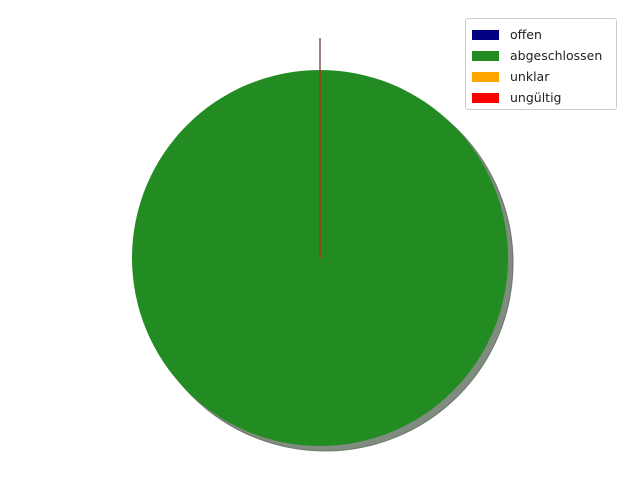 The width and height of the screenshot is (640, 480). Describe the element at coordinates (530, 76) in the screenshot. I see `legend-label-unklar: unklar` at that location.